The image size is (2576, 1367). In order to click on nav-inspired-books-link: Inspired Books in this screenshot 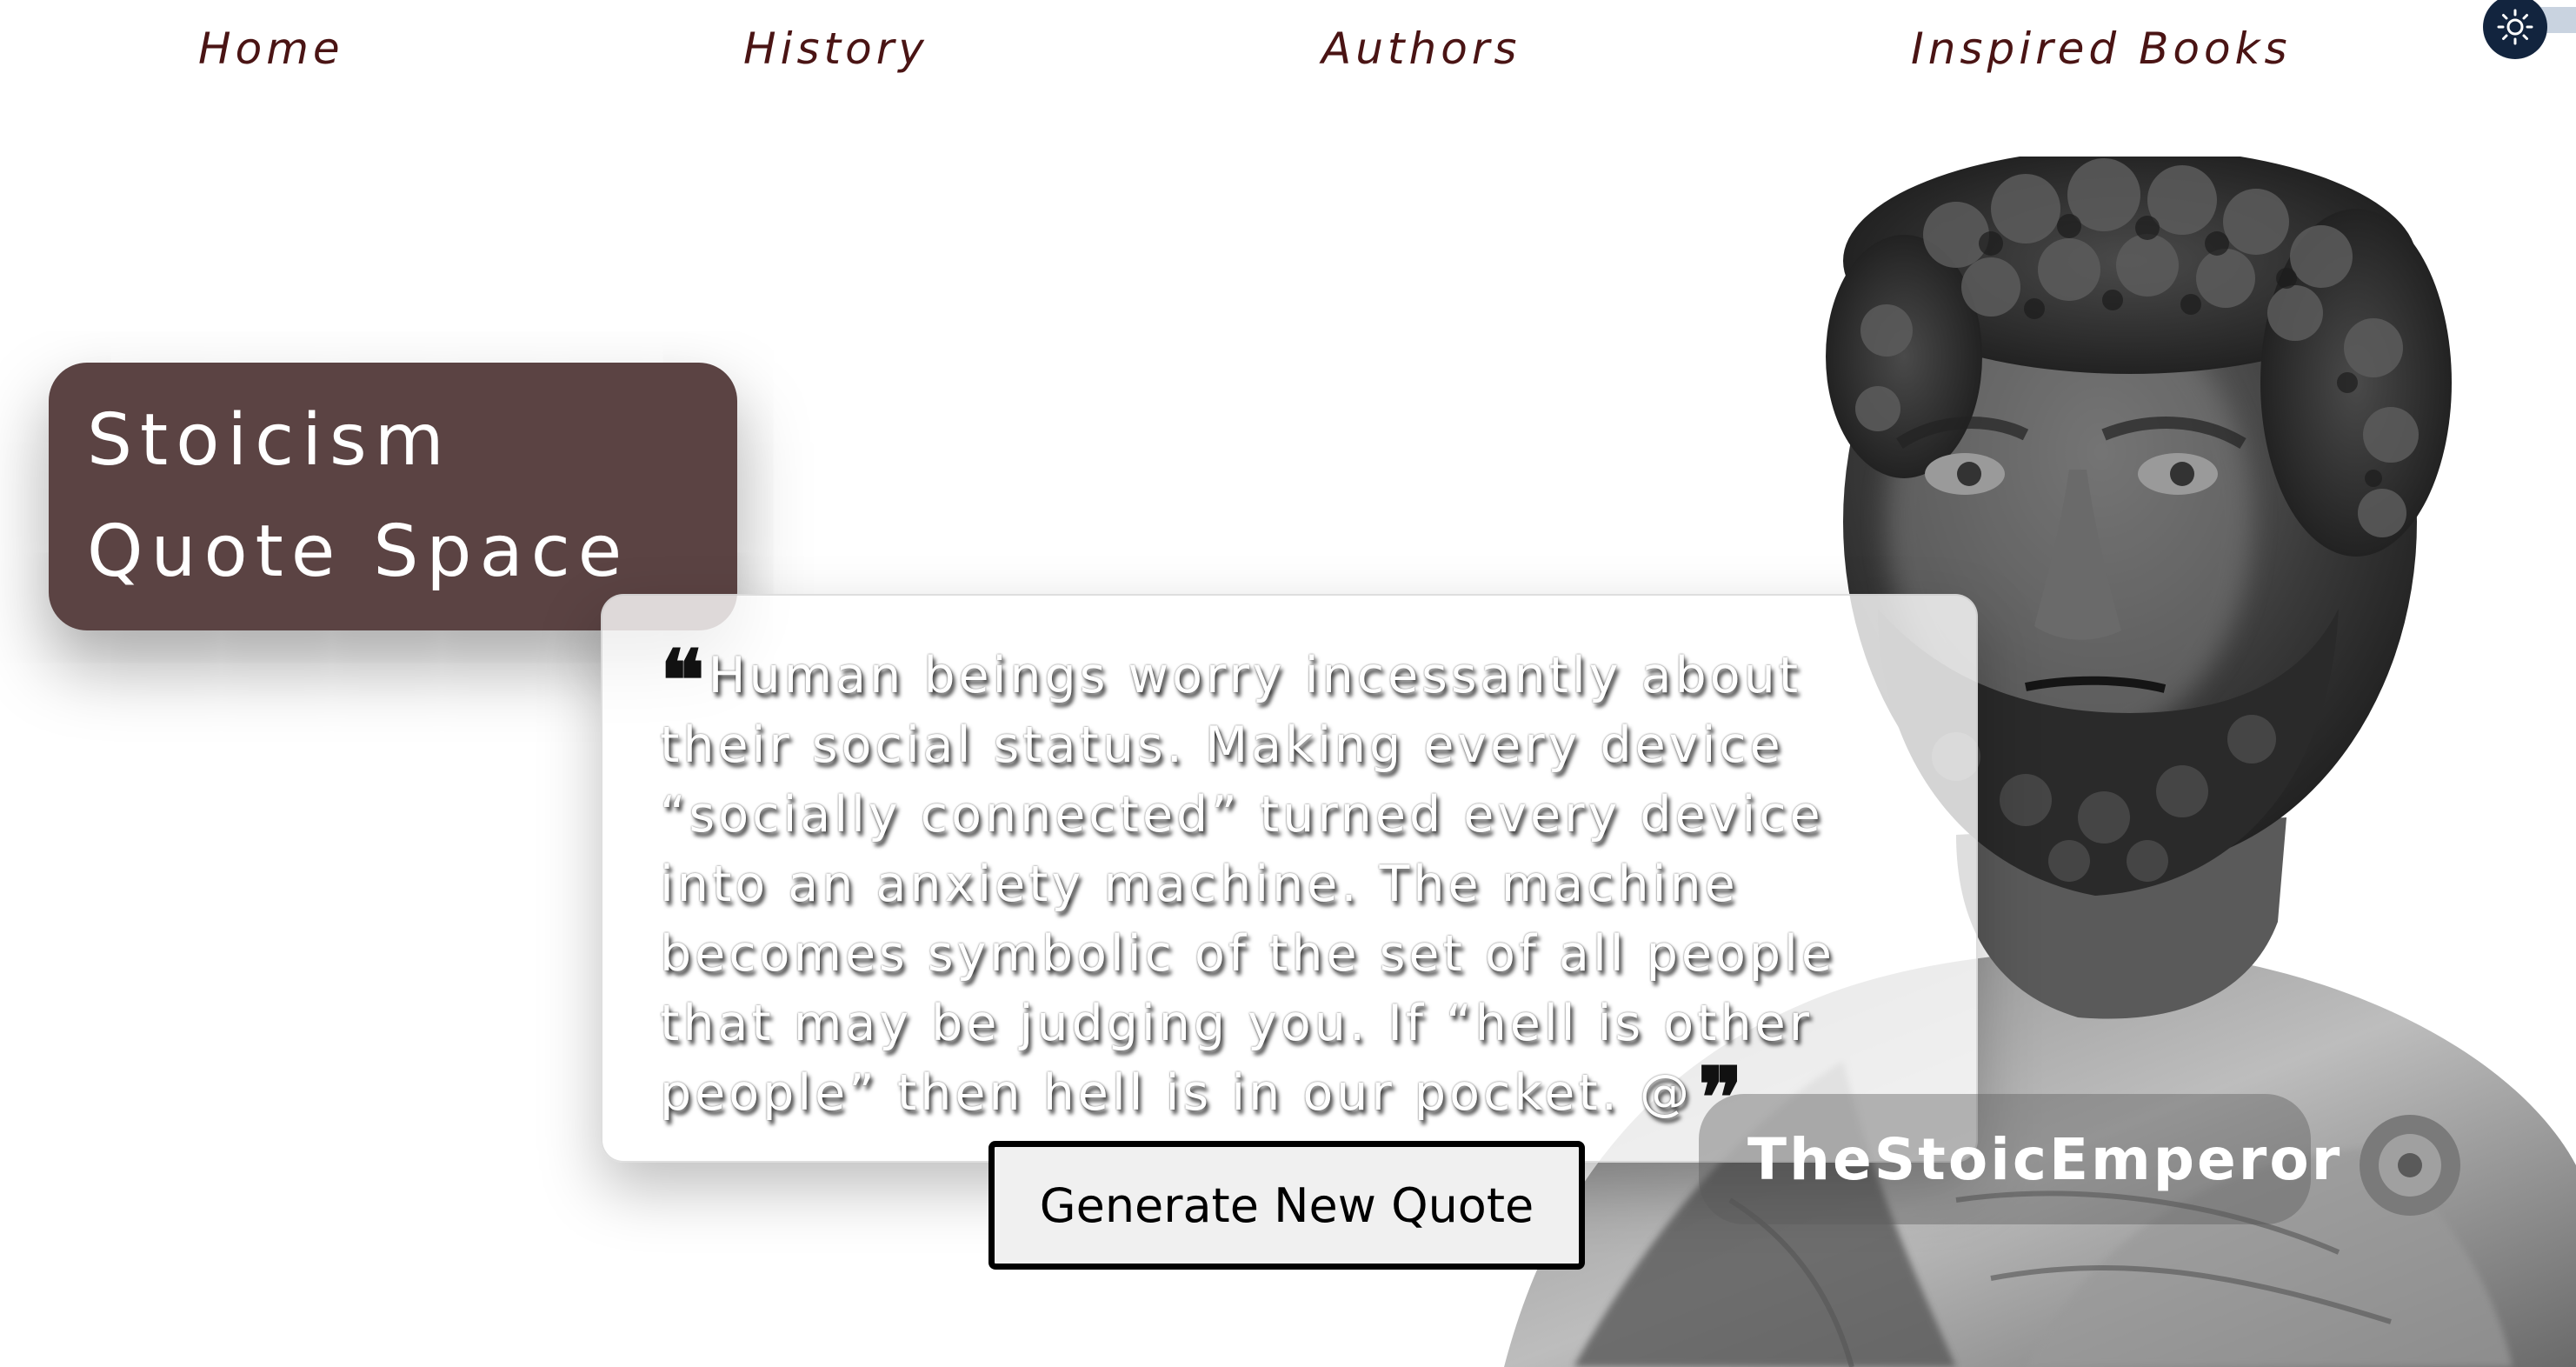, I will do `click(2101, 49)`.